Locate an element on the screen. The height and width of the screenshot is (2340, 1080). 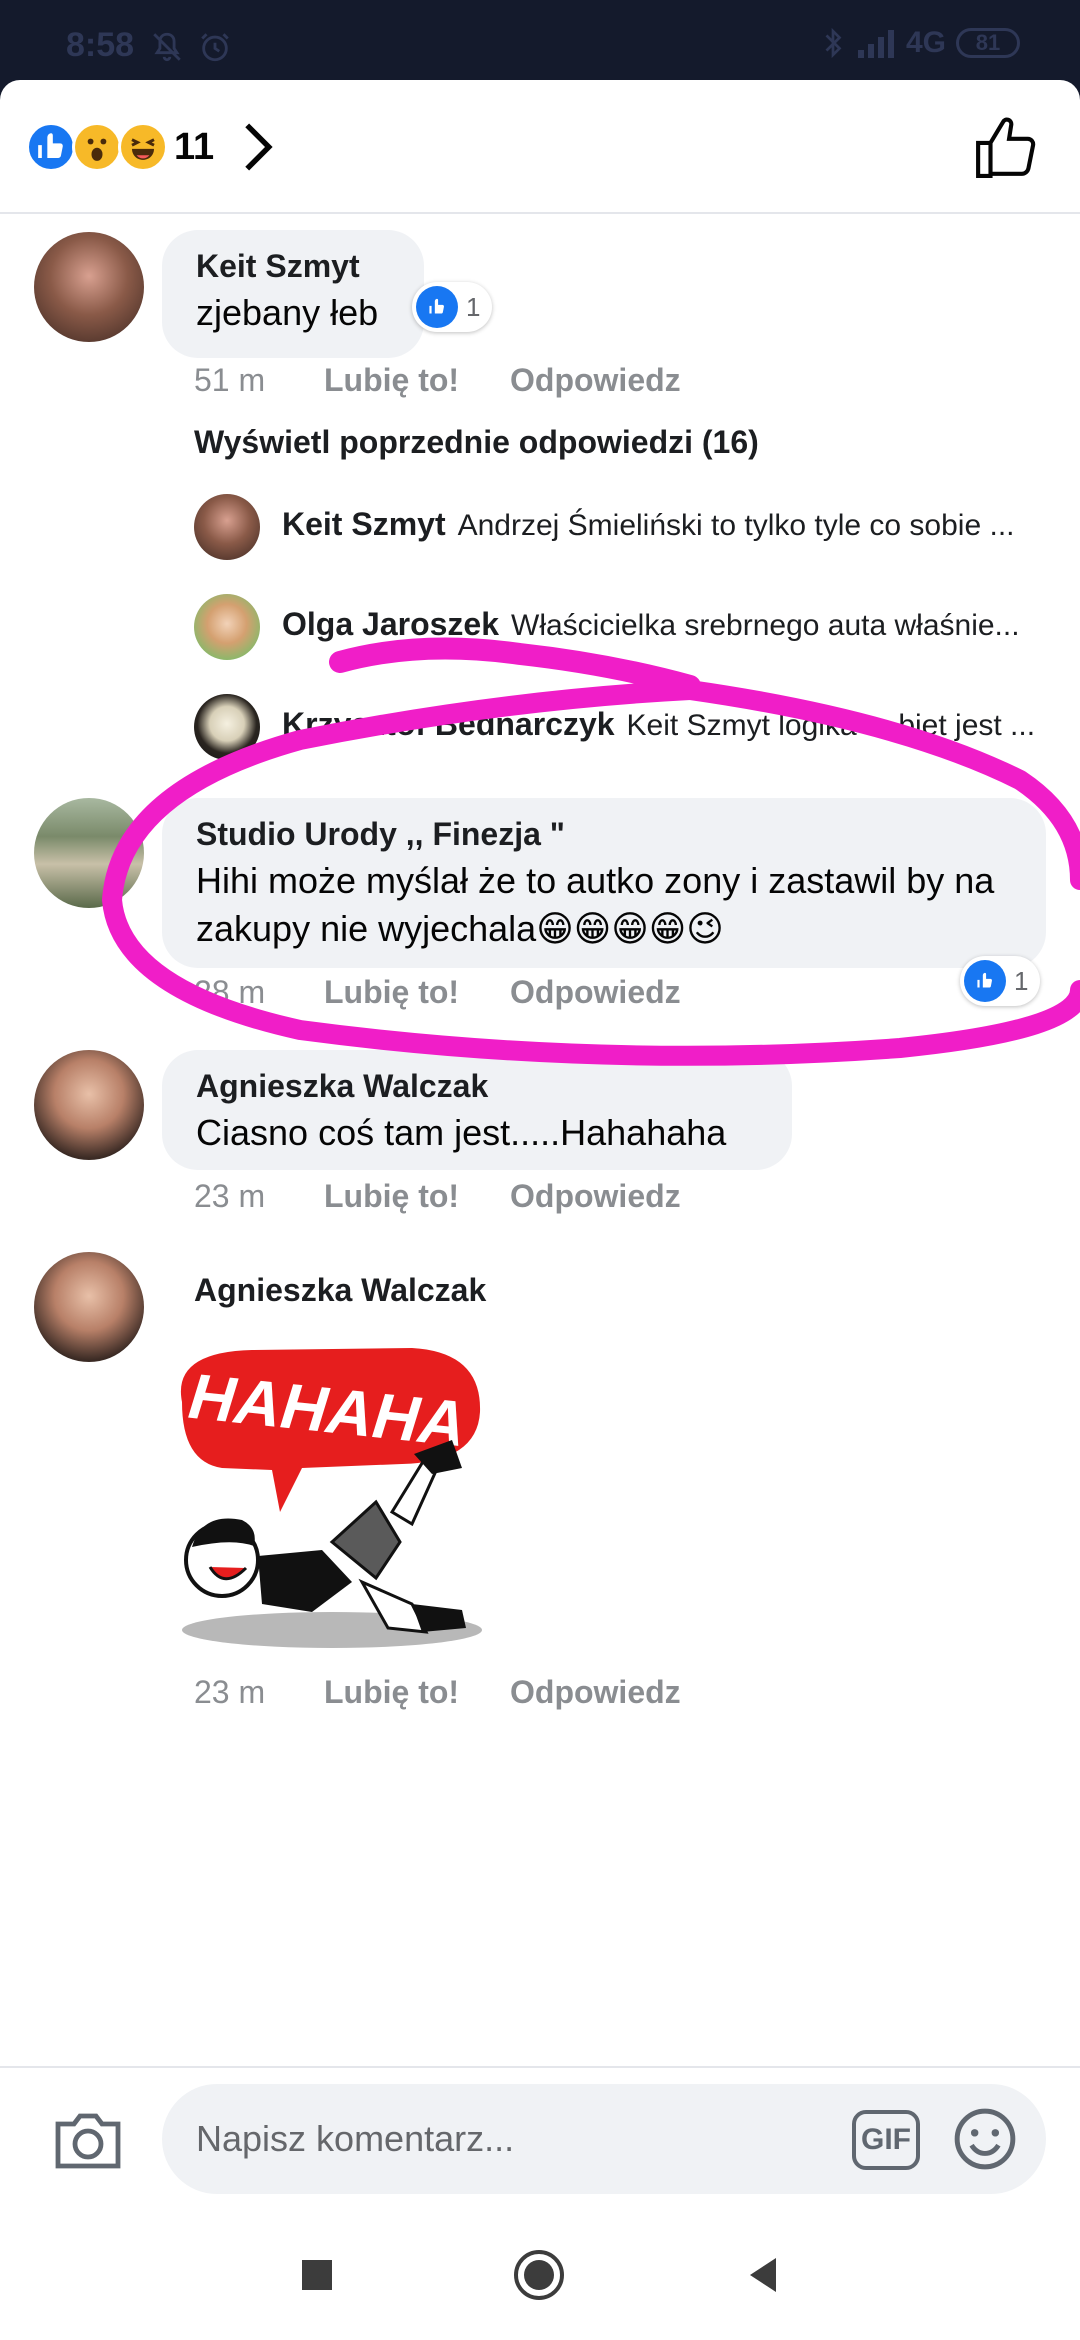
reply-author: Keit Szmyt is located at coordinates (364, 524).